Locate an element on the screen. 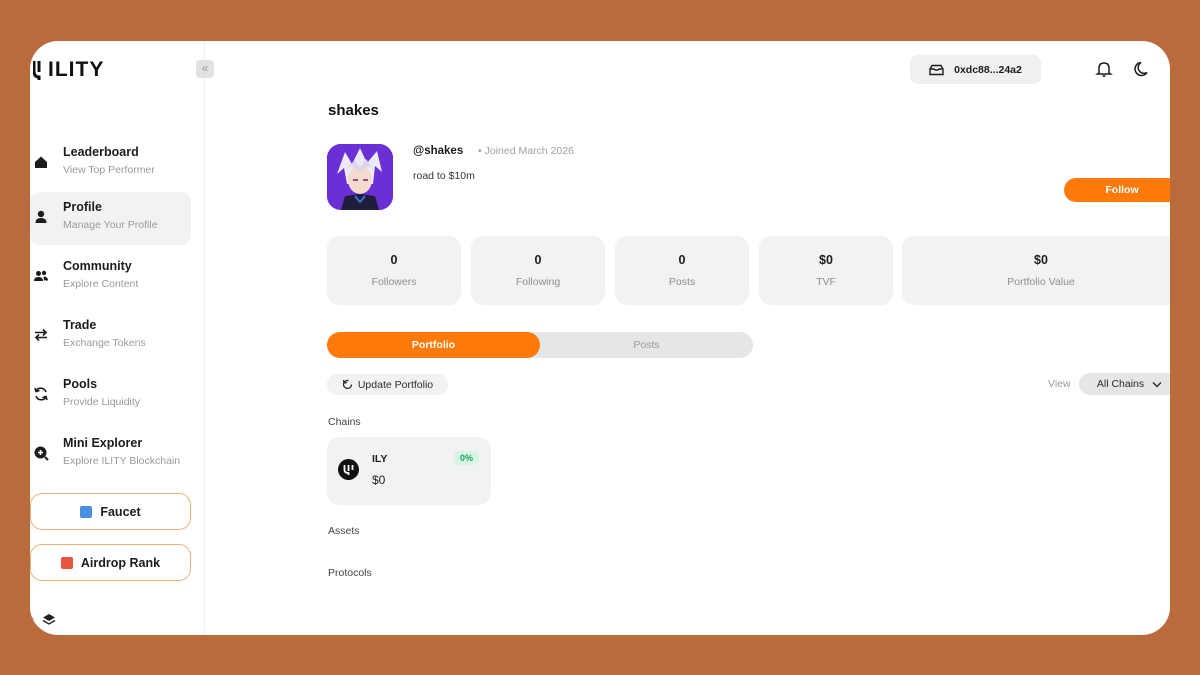  stat-label: Portfolio Value is located at coordinates (1041, 282).